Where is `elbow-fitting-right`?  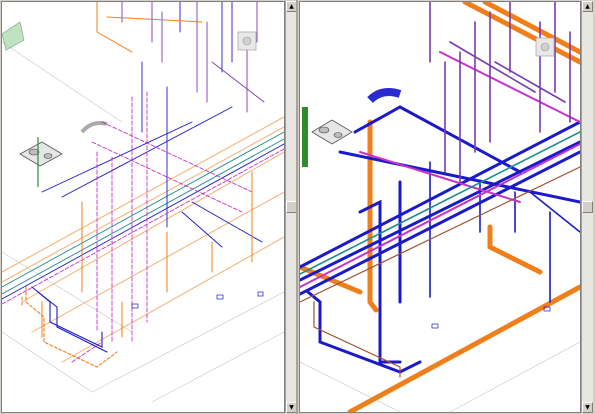
elbow-fitting-right is located at coordinates (384, 95).